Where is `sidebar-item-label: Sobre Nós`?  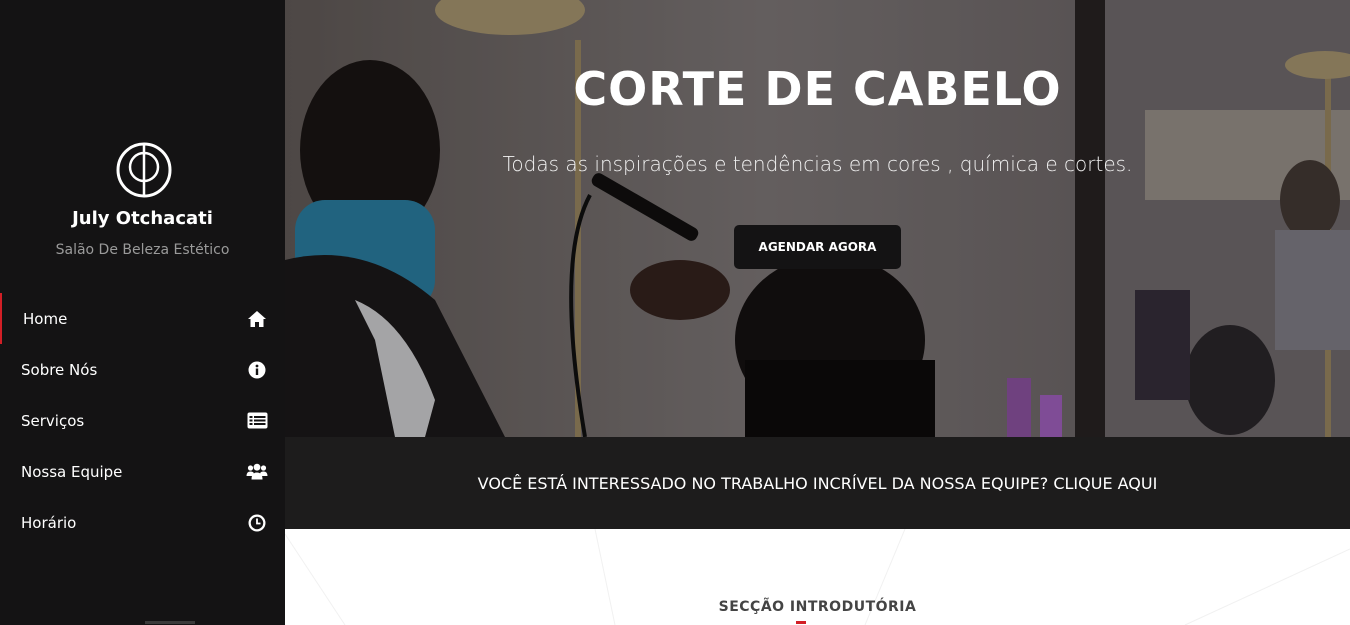
sidebar-item-label: Sobre Nós is located at coordinates (59, 369).